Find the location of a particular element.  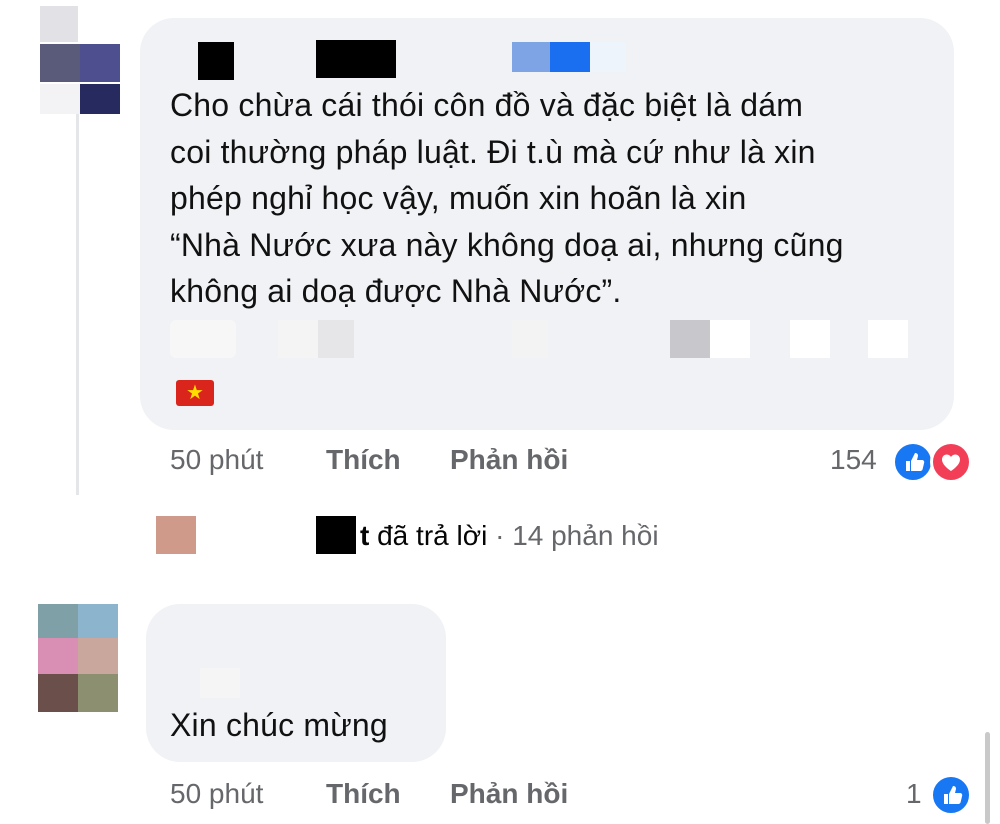

love-icon is located at coordinates (951, 462).